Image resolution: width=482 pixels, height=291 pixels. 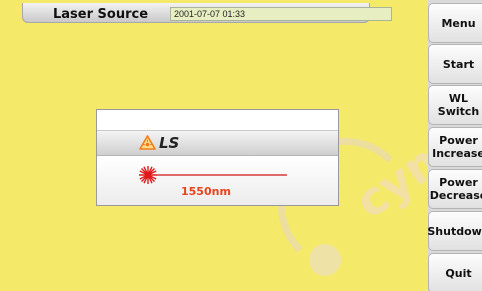 I want to click on menu-button: Menu, so click(x=455, y=23).